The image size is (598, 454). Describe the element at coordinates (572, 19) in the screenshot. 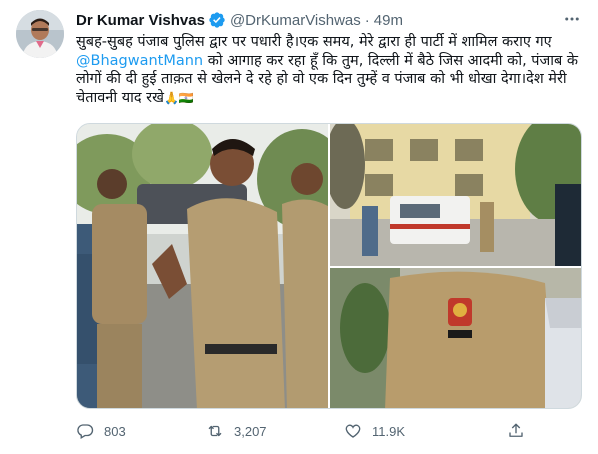

I see `more-options-icon` at that location.